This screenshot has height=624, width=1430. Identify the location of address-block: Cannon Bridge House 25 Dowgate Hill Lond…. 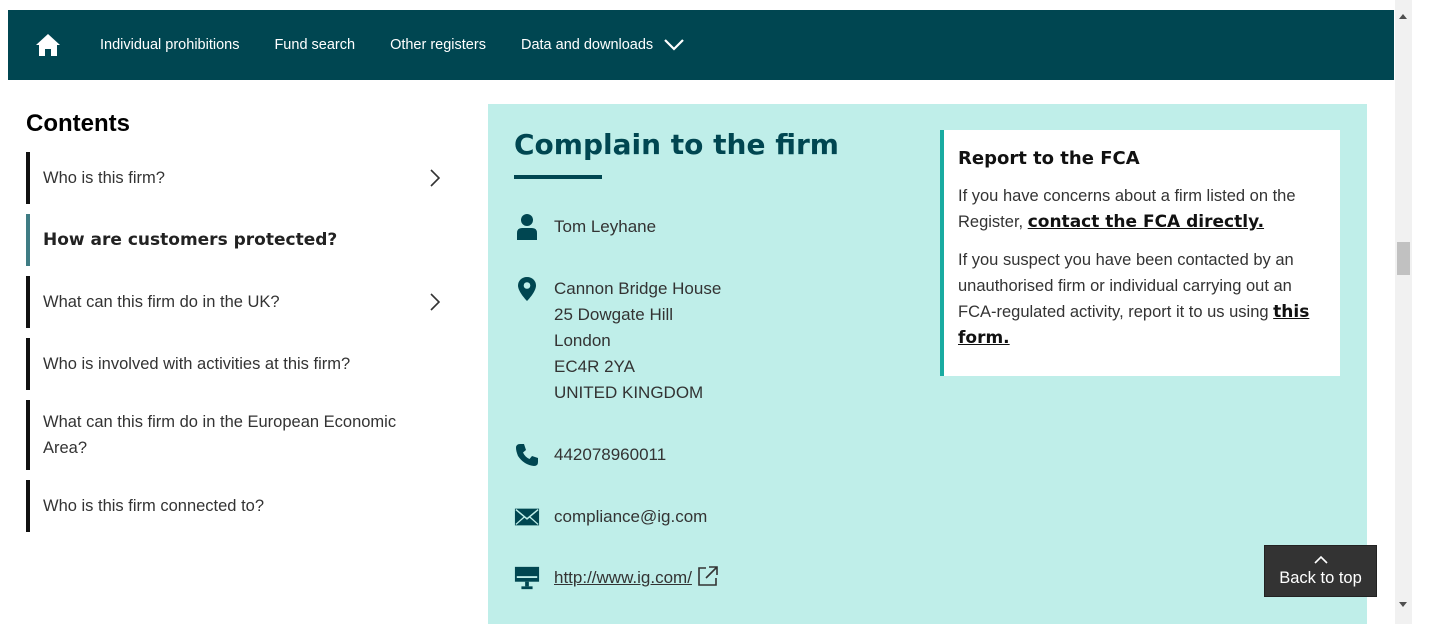
(637, 341).